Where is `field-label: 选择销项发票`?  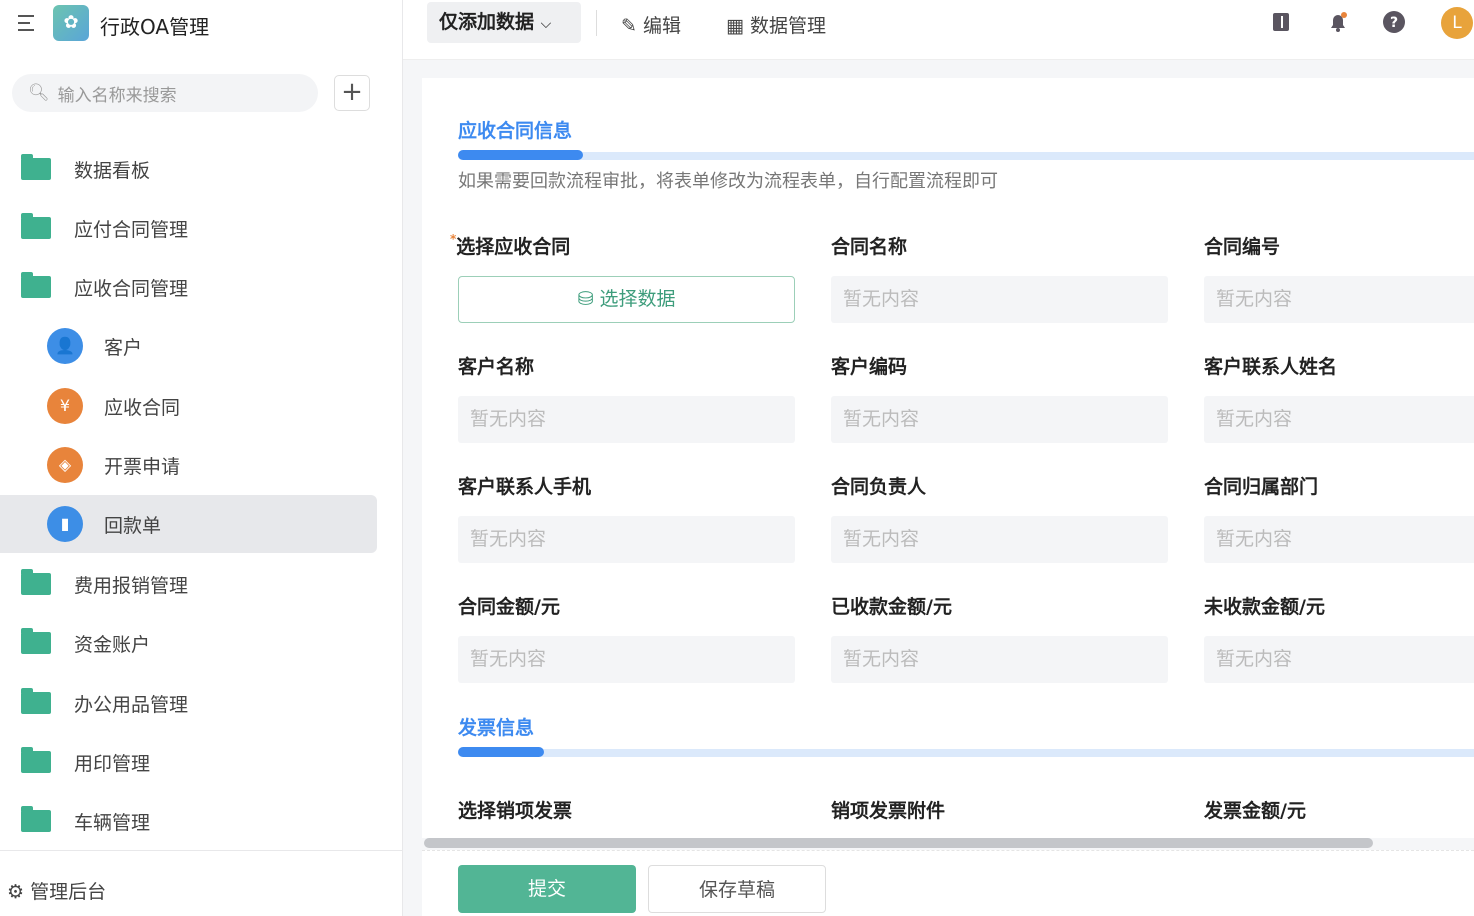 field-label: 选择销项发票 is located at coordinates (515, 811).